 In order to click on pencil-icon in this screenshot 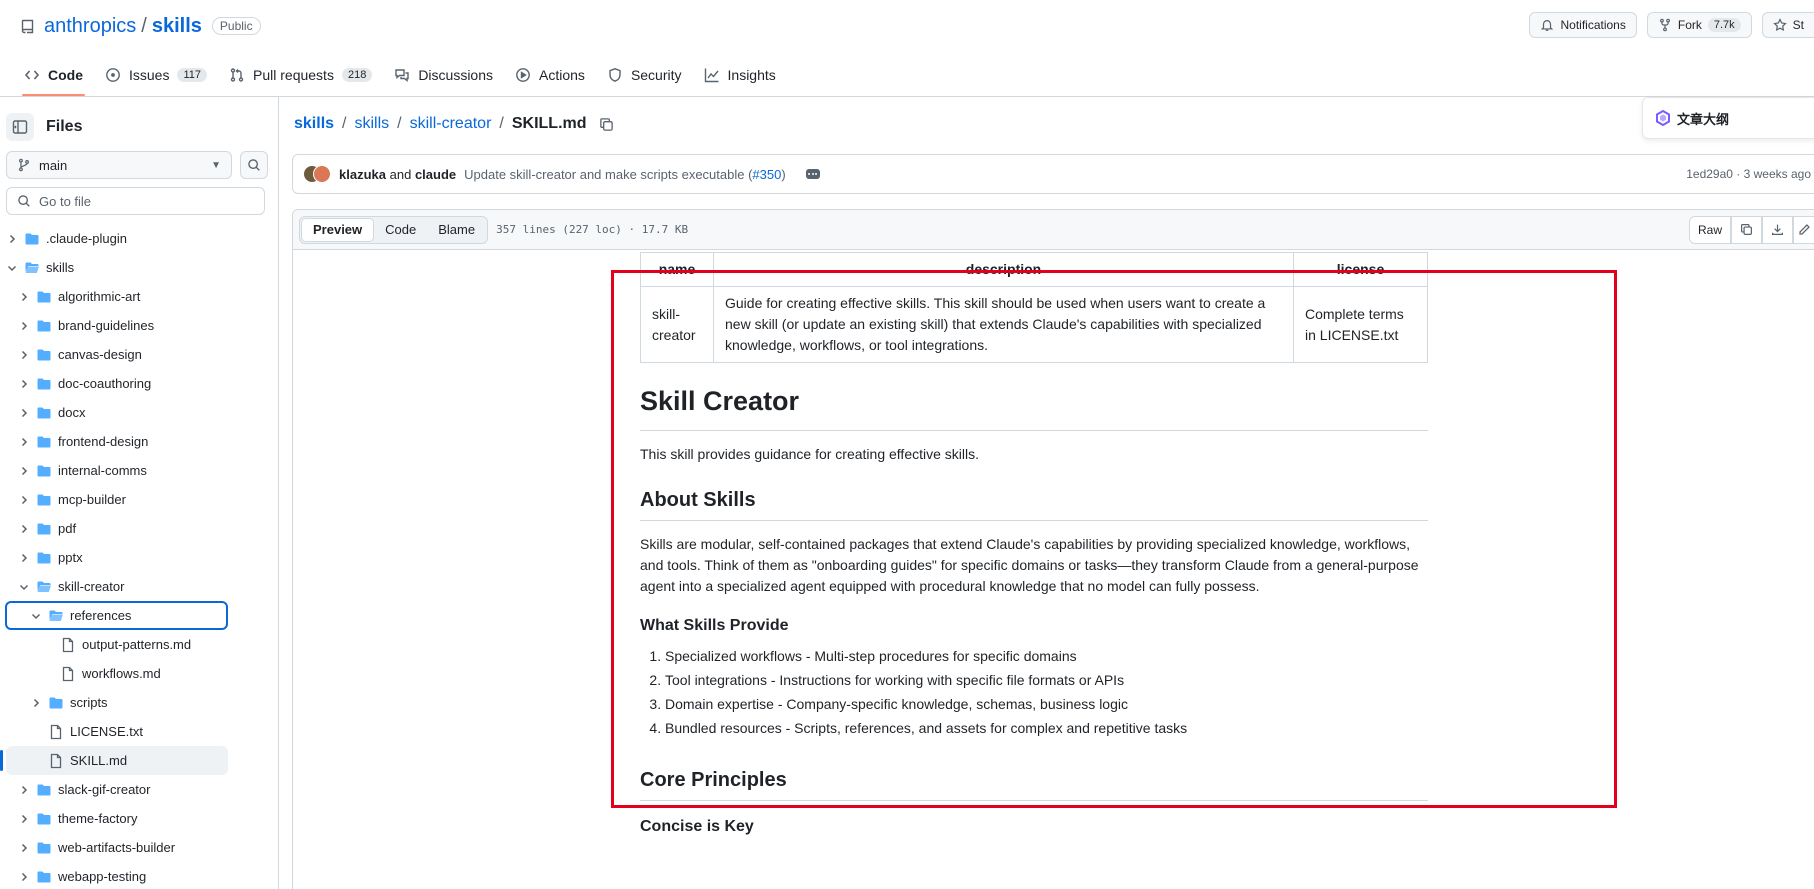, I will do `click(1804, 229)`.